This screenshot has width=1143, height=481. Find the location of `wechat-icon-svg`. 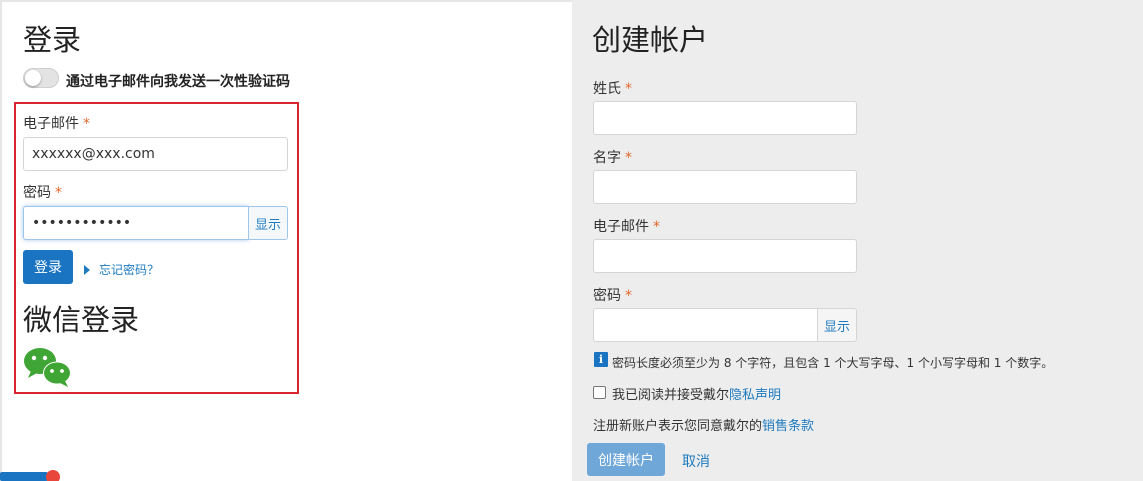

wechat-icon-svg is located at coordinates (47, 367).